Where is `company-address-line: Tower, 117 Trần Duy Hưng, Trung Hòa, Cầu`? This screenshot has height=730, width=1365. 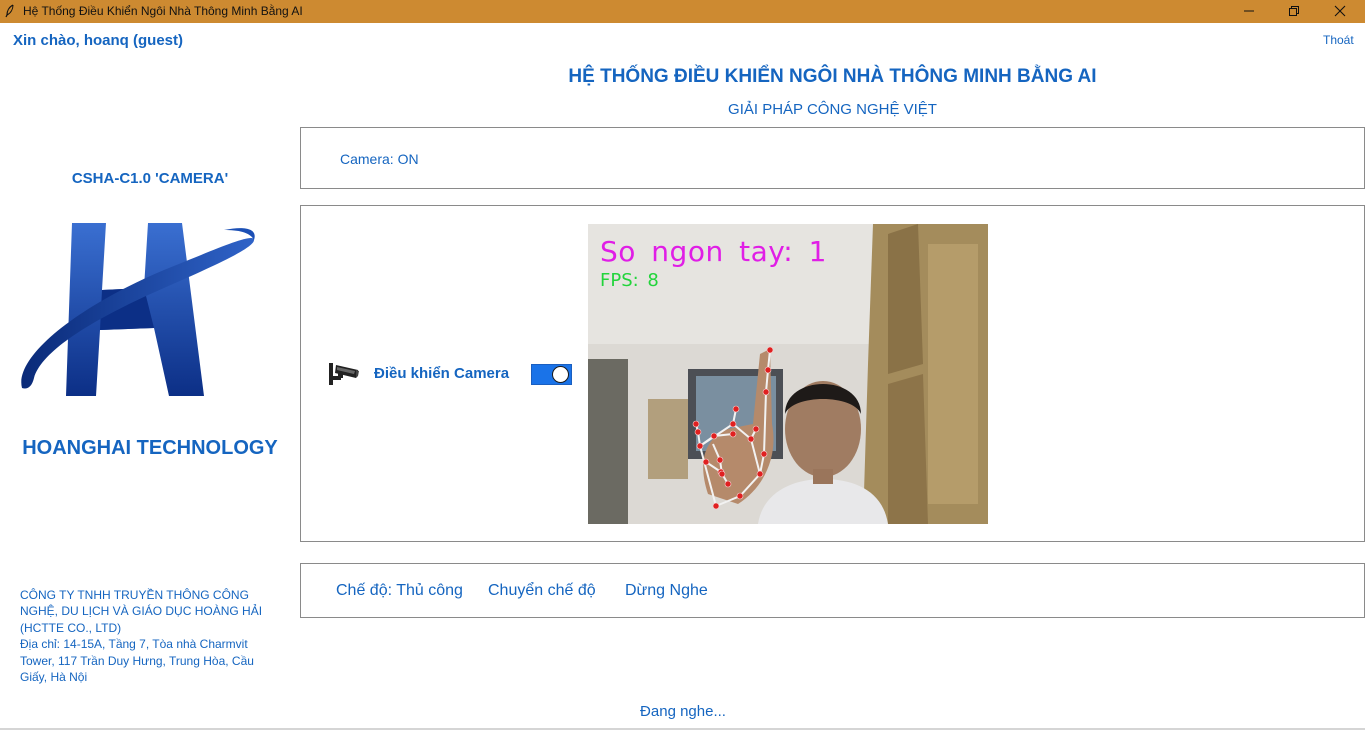 company-address-line: Tower, 117 Trần Duy Hưng, Trung Hòa, Cầu is located at coordinates (137, 660).